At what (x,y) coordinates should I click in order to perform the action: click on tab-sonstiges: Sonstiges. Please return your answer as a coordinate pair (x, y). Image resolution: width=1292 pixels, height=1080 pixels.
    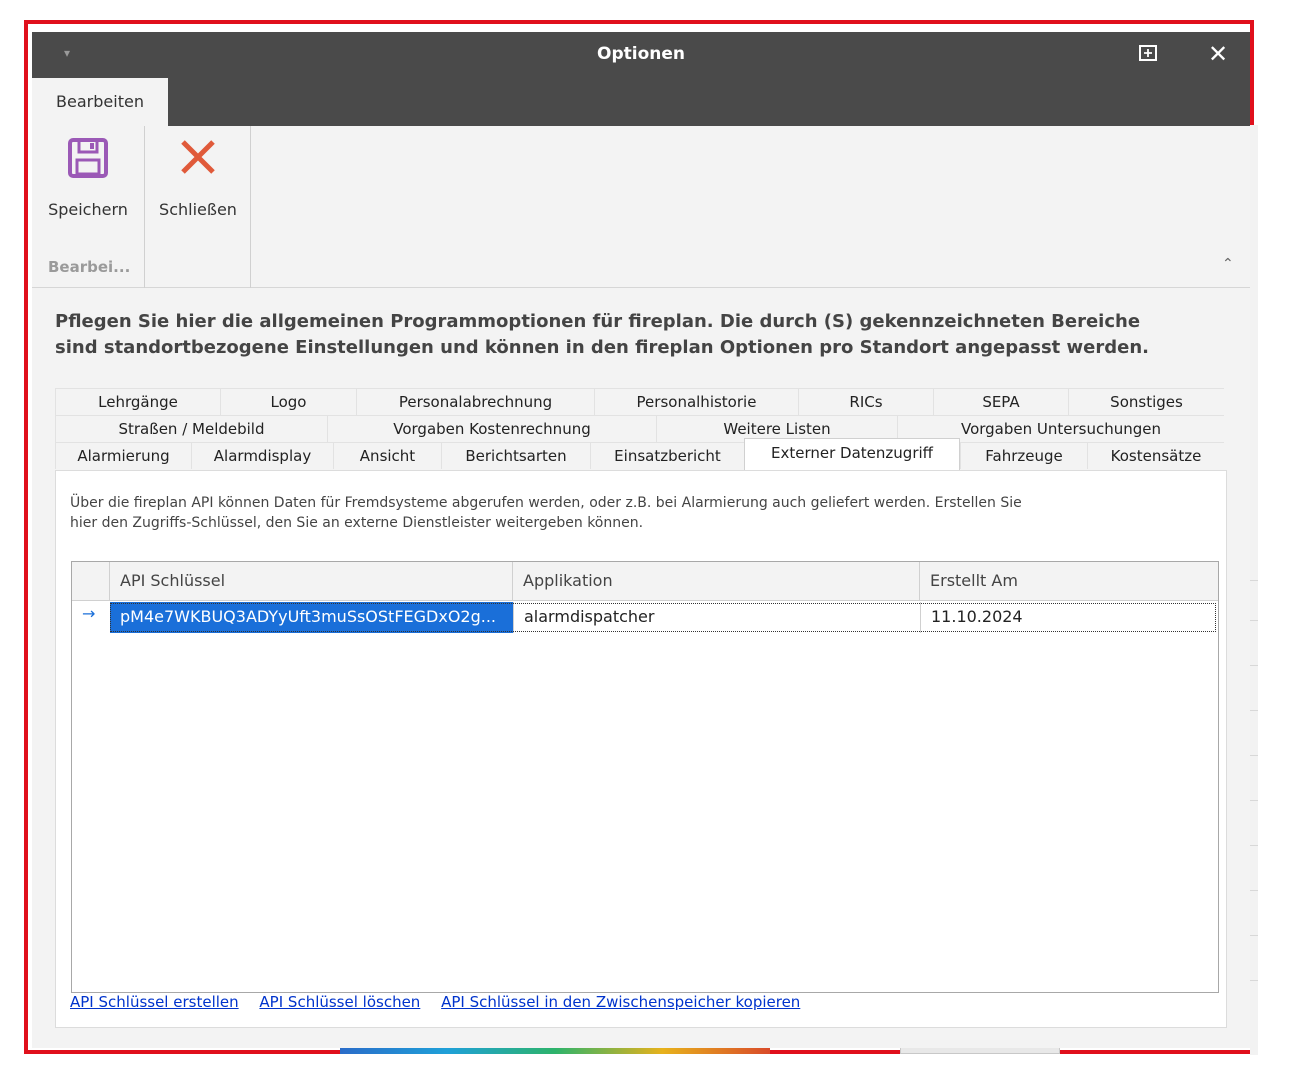
    Looking at the image, I should click on (1146, 401).